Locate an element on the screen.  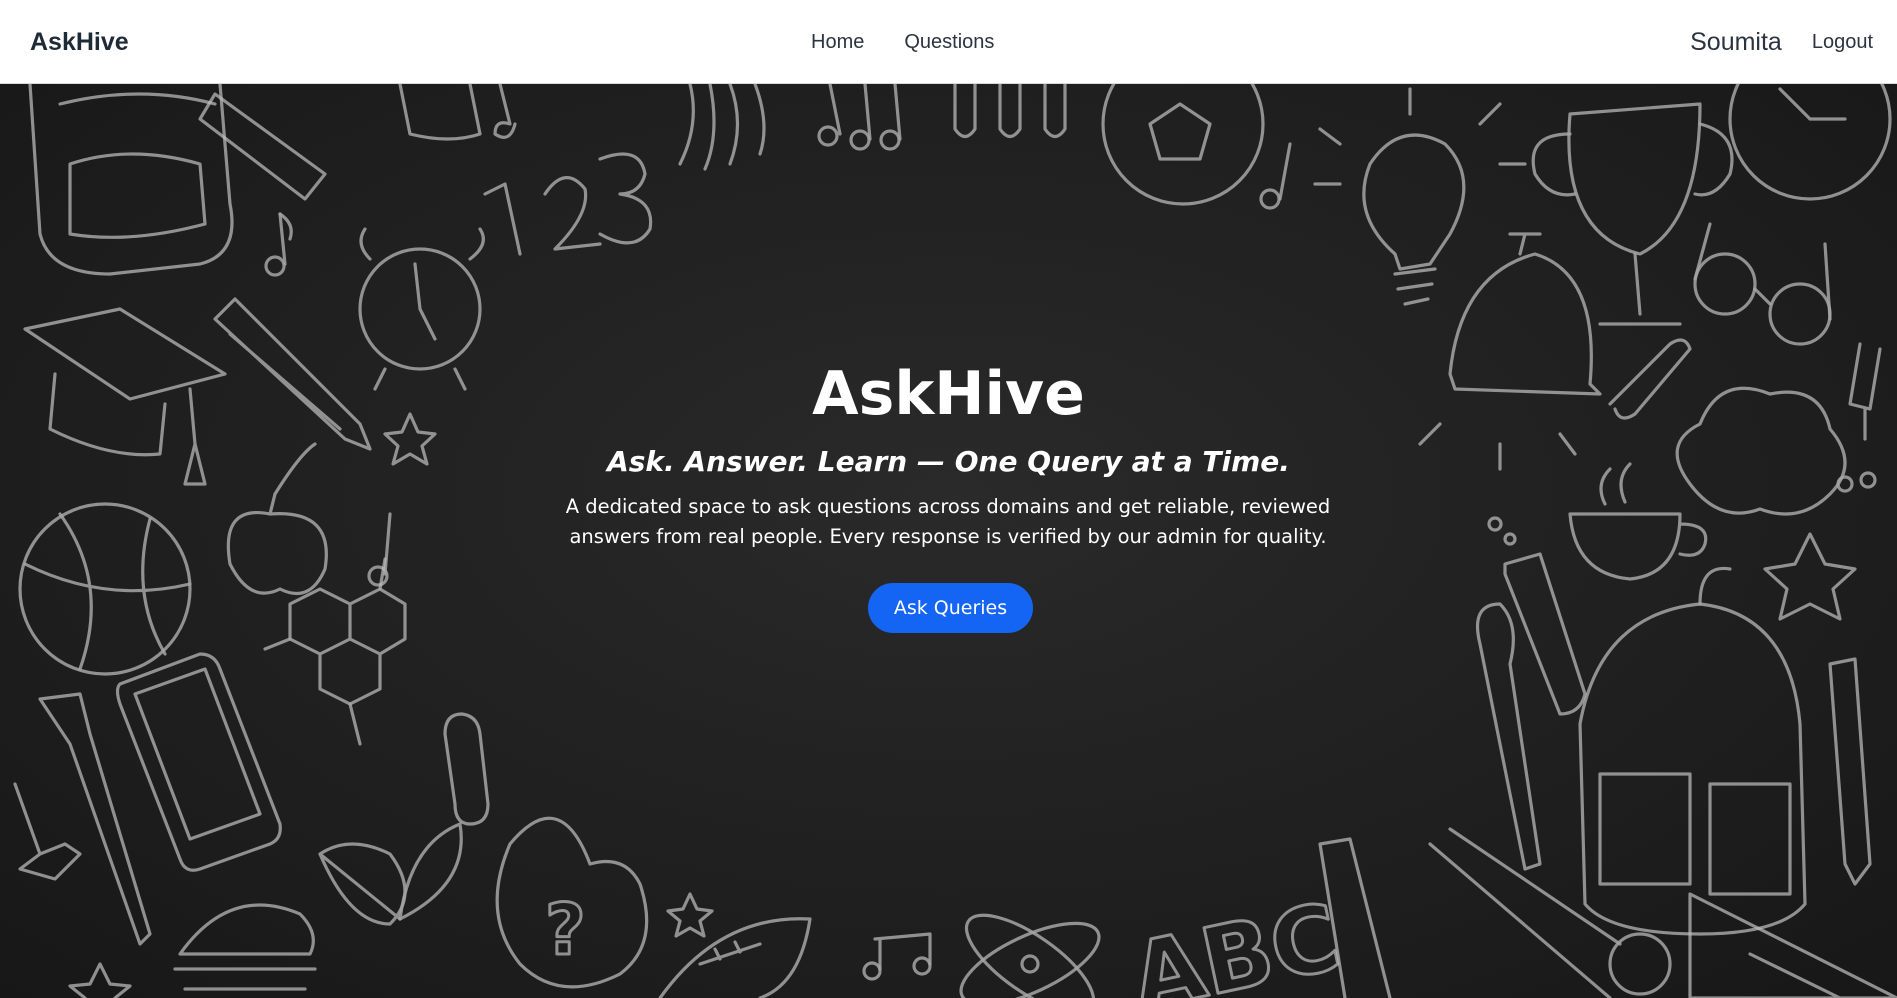
user-area: Soumita Logout is located at coordinates (1781, 42).